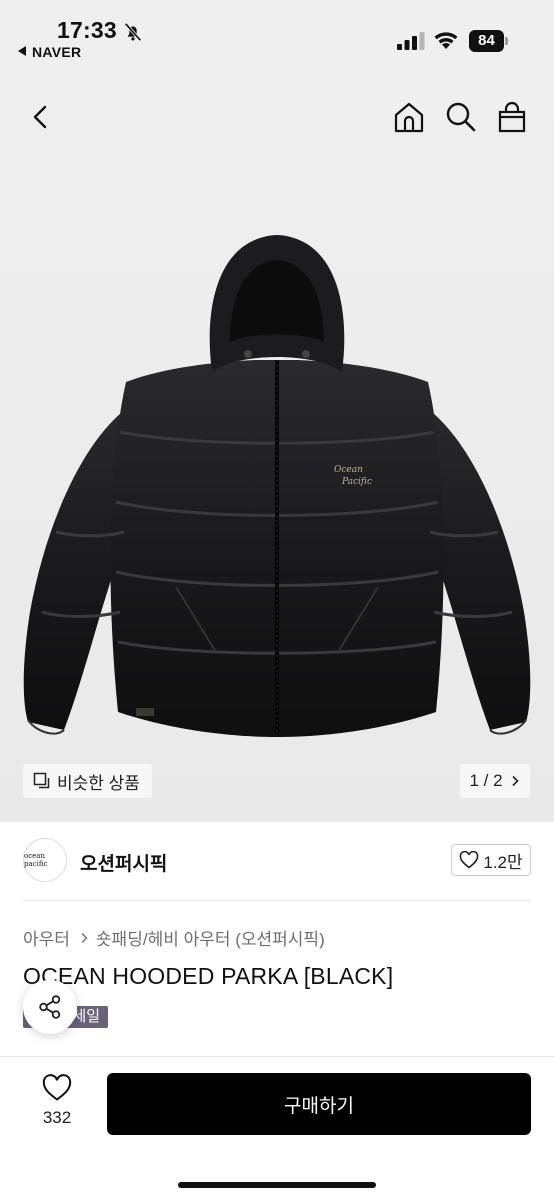 This screenshot has width=554, height=1200. I want to click on image-pager-label: 1 / 2, so click(486, 780).